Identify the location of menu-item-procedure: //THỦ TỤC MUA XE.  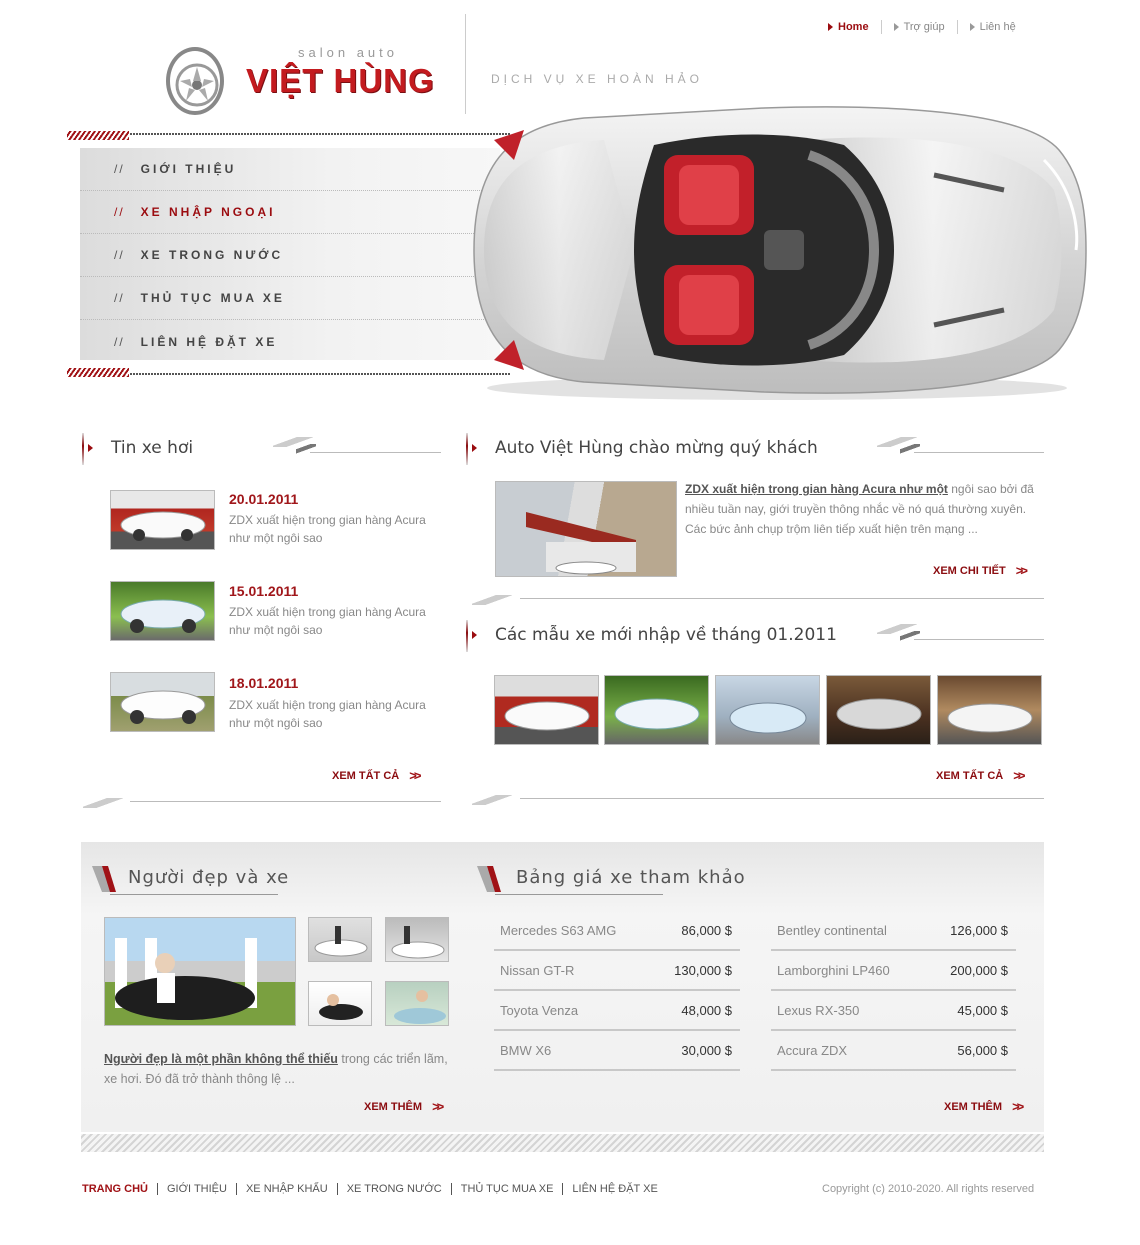
(290, 298).